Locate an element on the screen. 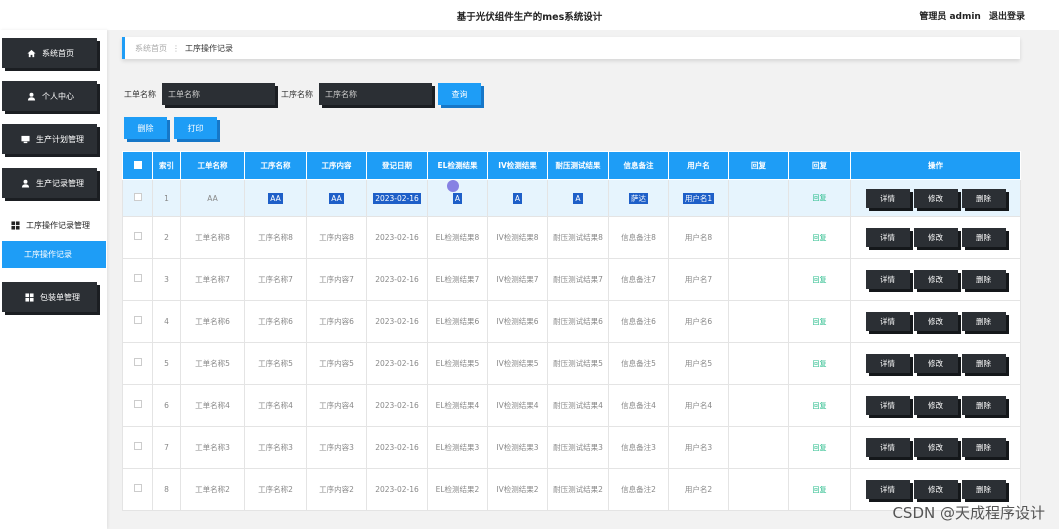 The image size is (1059, 529). cell-reply-action: 回复 is located at coordinates (819, 405).